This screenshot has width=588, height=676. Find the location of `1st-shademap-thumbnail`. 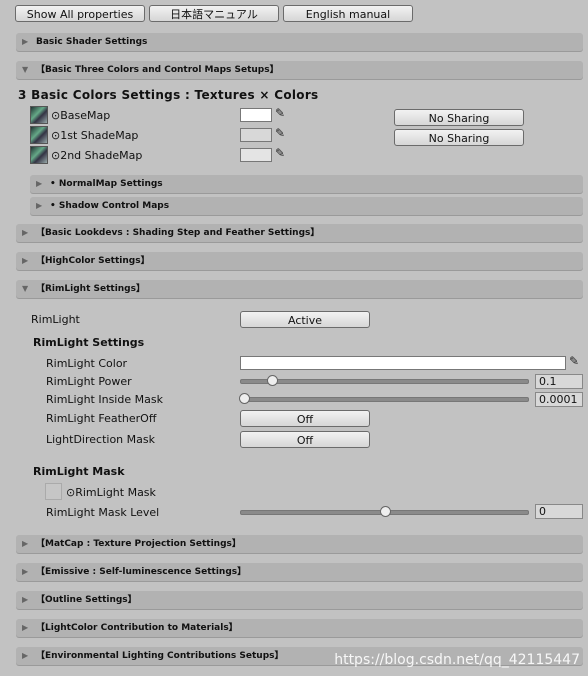

1st-shademap-thumbnail is located at coordinates (39, 135).